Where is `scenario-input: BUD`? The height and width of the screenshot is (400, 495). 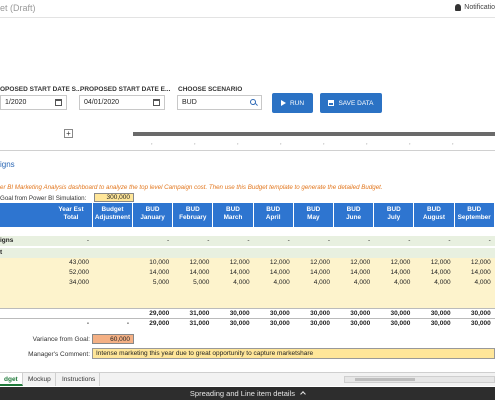
scenario-input: BUD is located at coordinates (219, 102).